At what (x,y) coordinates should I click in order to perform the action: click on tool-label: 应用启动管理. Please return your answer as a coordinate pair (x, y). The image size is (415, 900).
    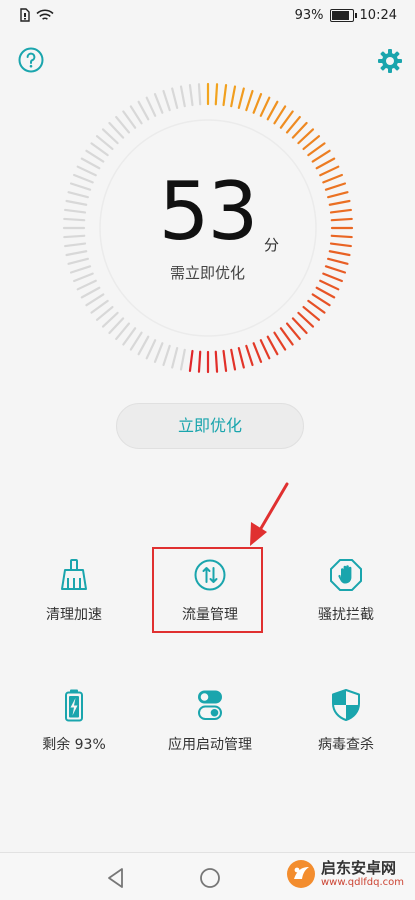
    Looking at the image, I should click on (210, 745).